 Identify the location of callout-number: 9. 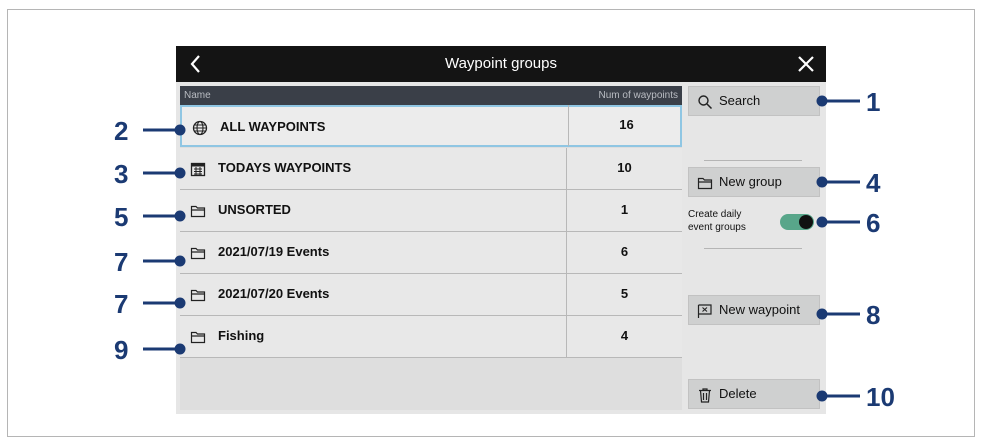
(121, 350).